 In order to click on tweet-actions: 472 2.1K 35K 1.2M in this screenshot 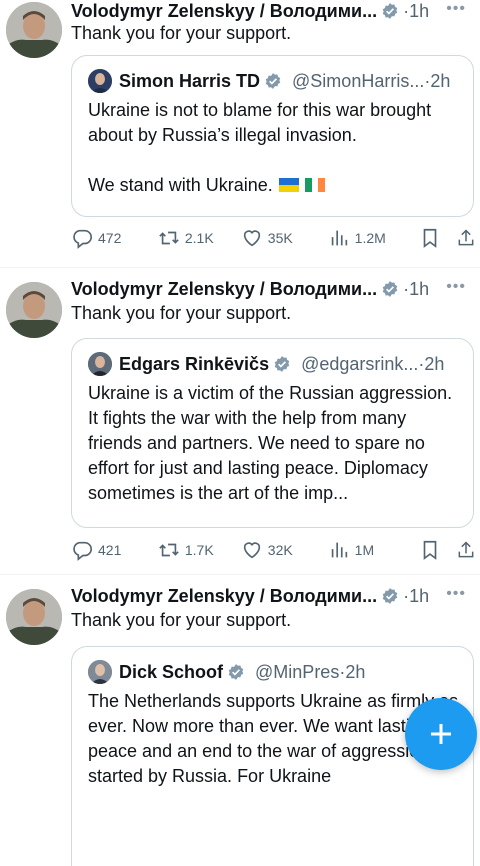, I will do `click(273, 238)`.